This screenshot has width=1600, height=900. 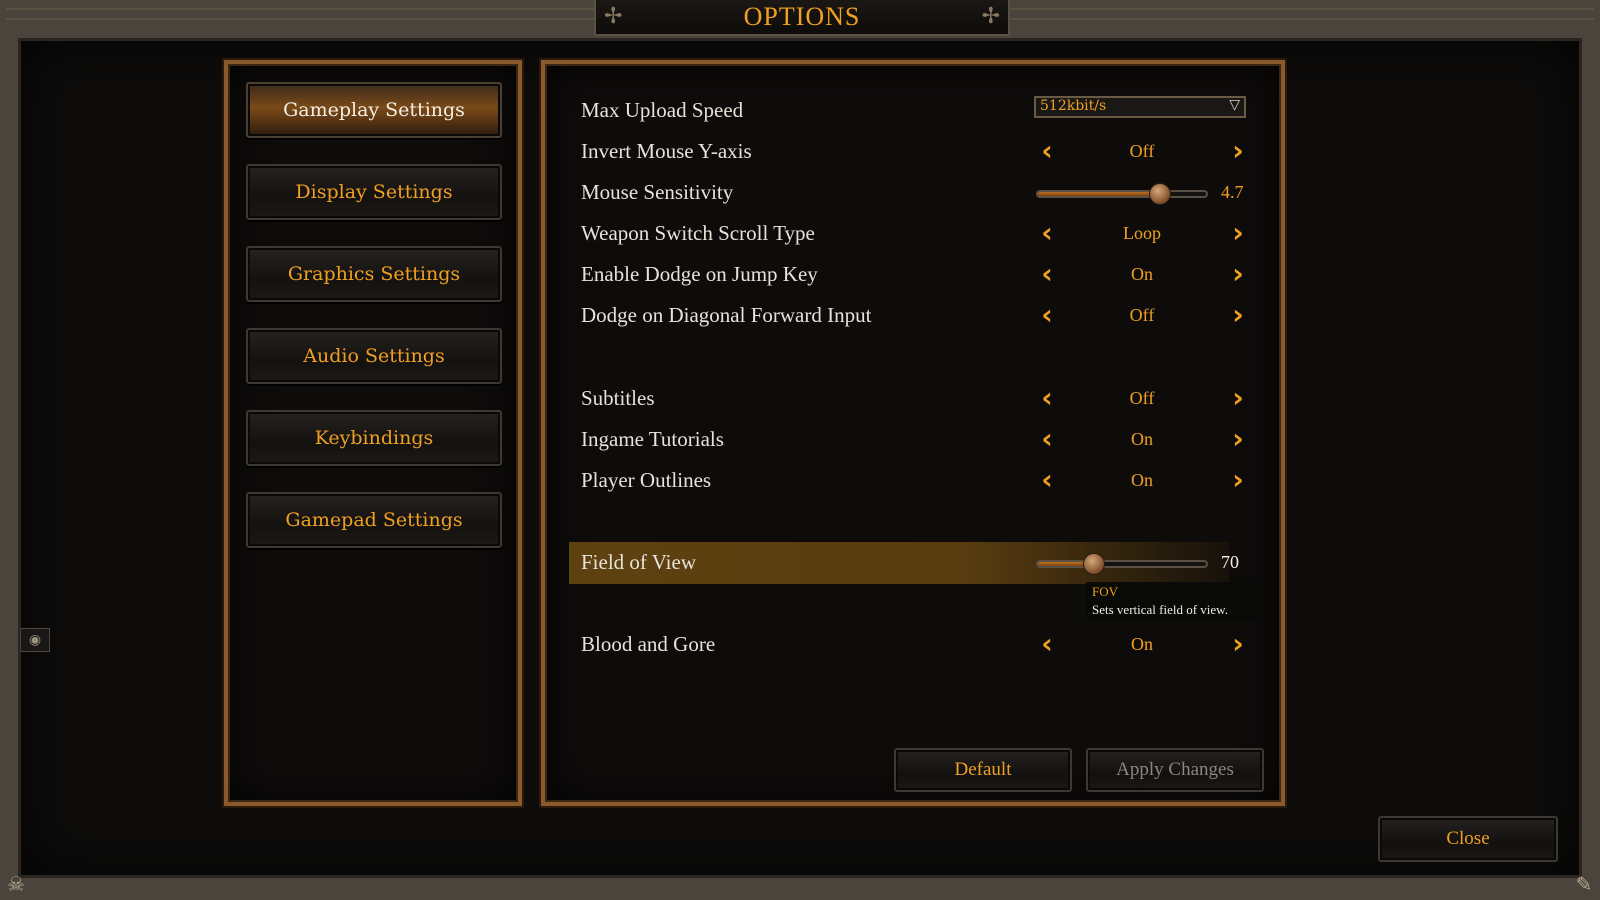 What do you see at coordinates (618, 398) in the screenshot?
I see `setting-label: Subtitles` at bounding box center [618, 398].